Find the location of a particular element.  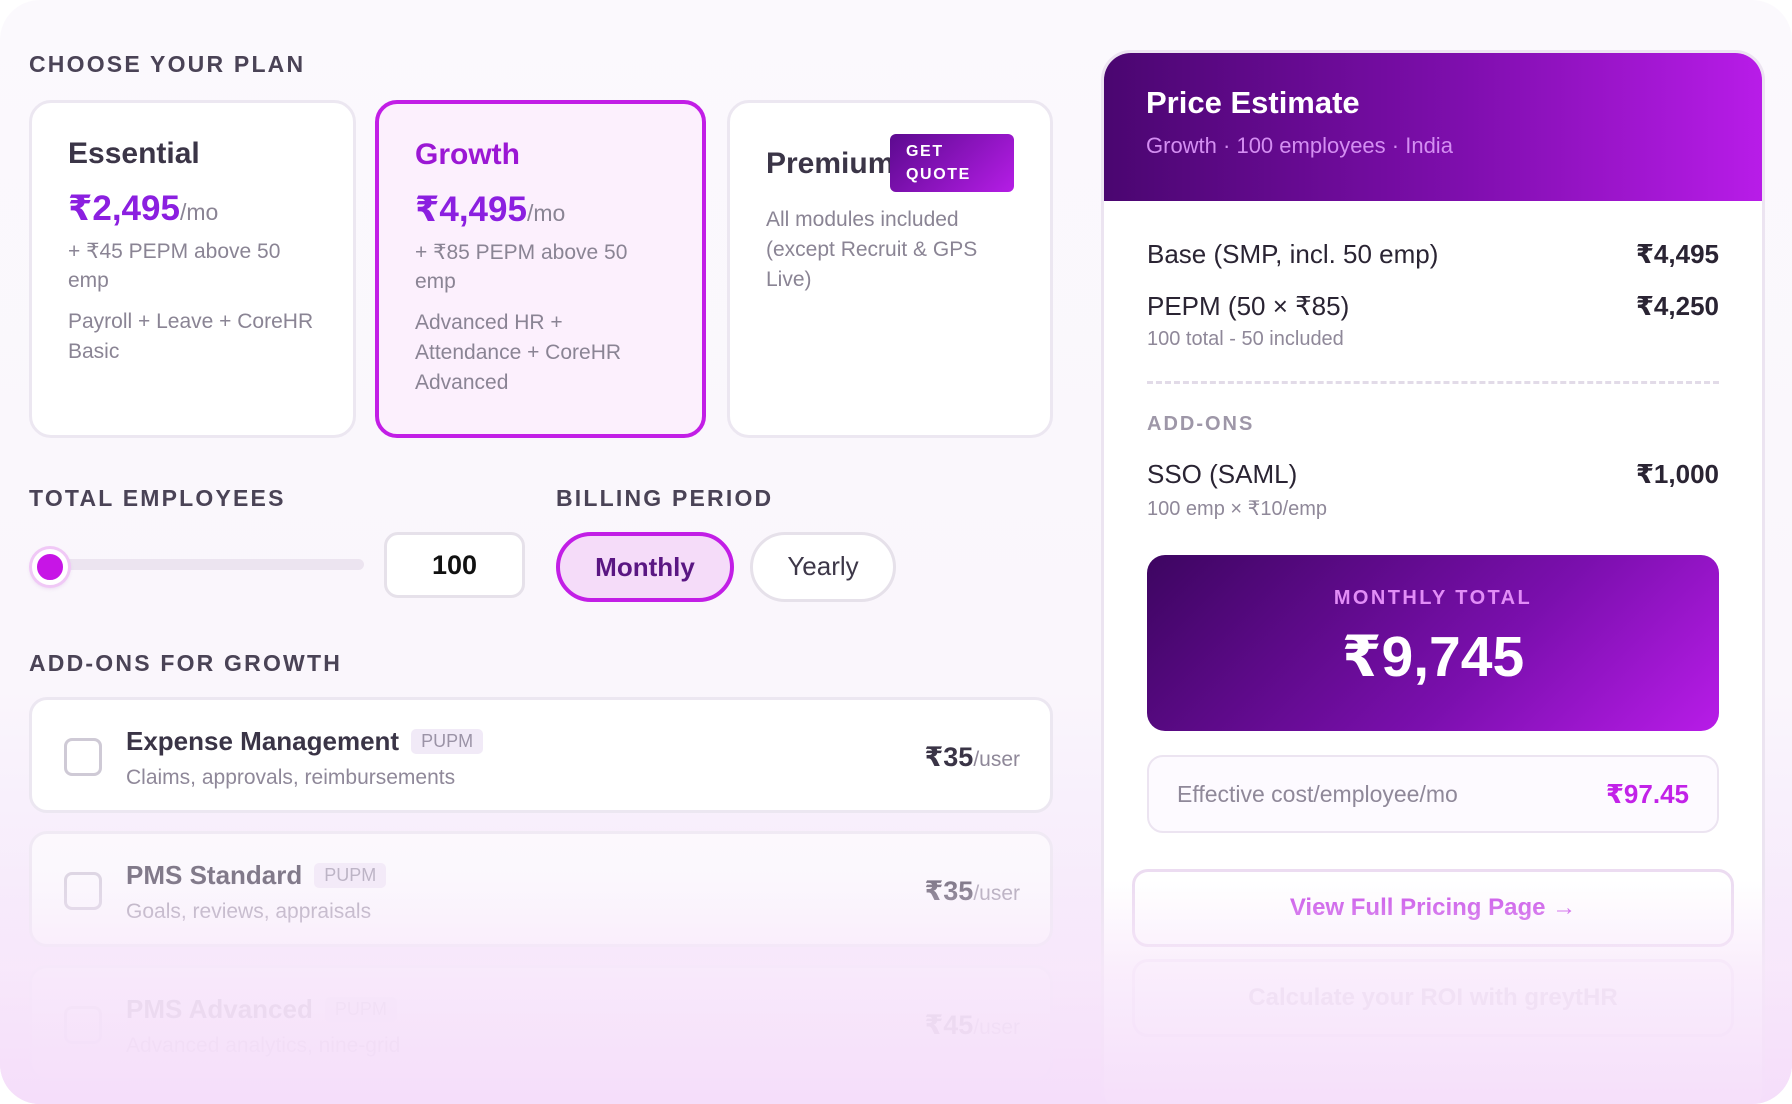

price-estimate-subtitle: Growth · 100 employees · India is located at coordinates (1299, 145).